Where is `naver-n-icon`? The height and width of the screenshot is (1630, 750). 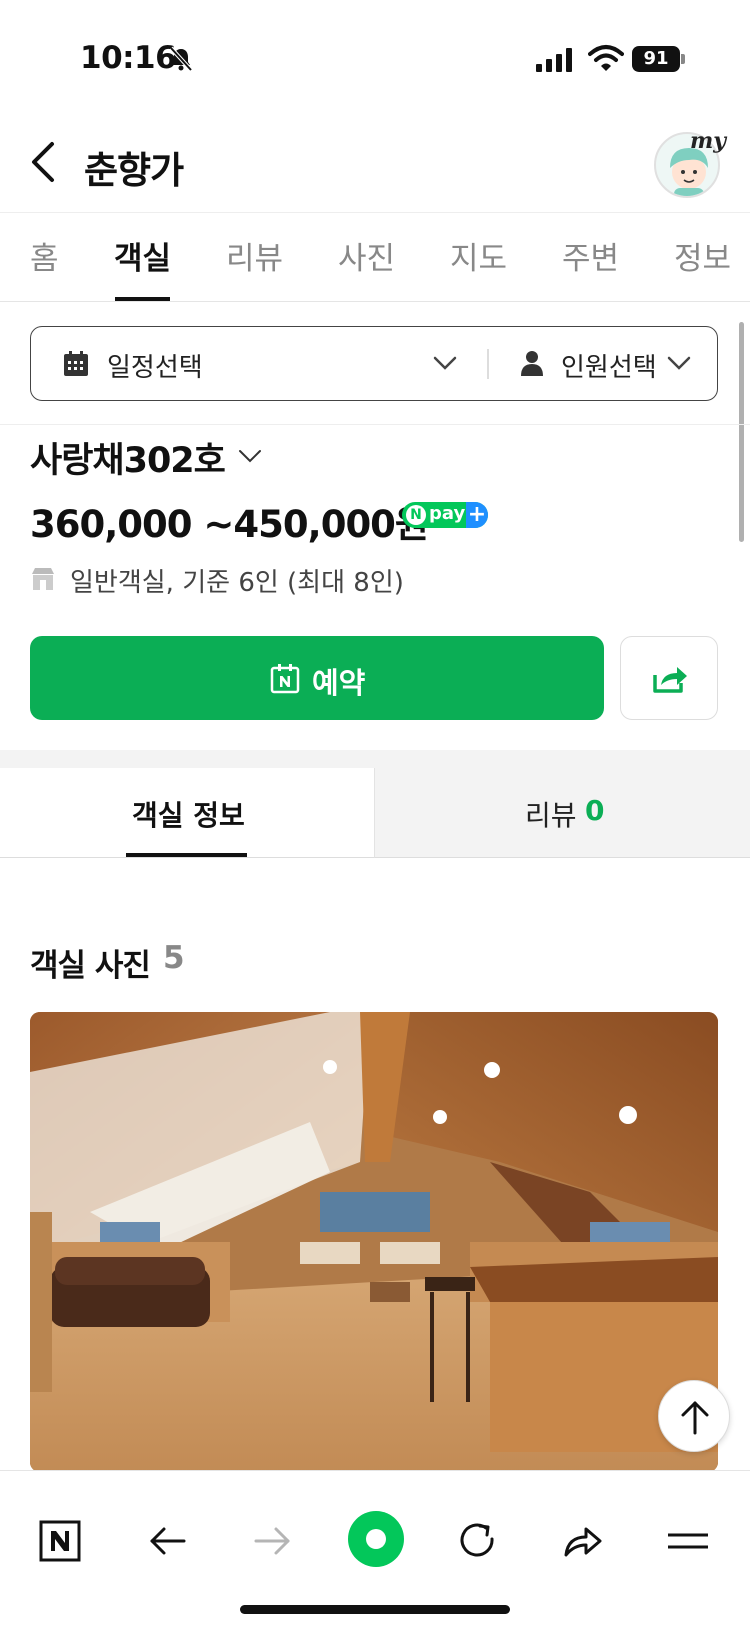
naver-n-icon is located at coordinates (60, 1541).